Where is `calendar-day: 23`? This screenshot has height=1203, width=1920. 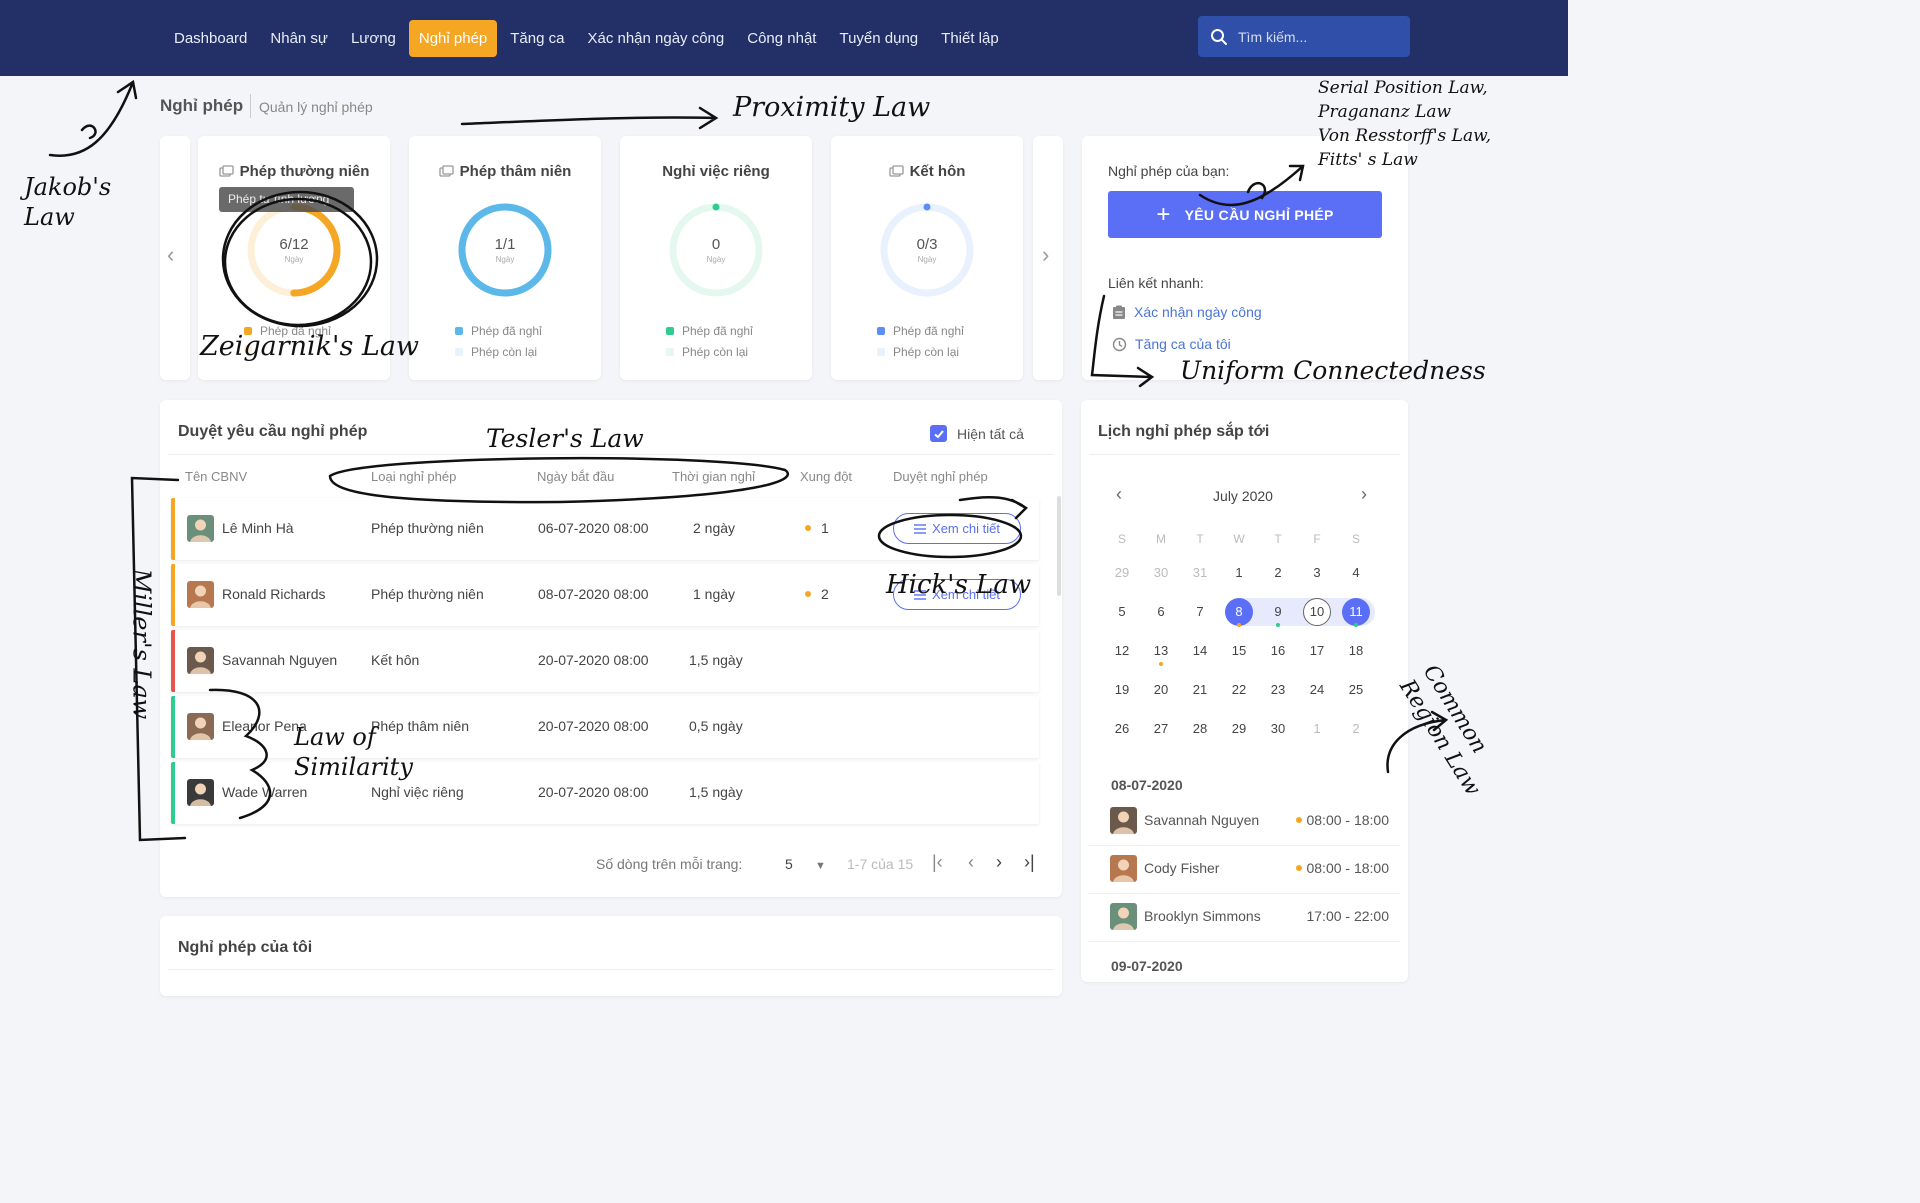
calendar-day: 23 is located at coordinates (1278, 690).